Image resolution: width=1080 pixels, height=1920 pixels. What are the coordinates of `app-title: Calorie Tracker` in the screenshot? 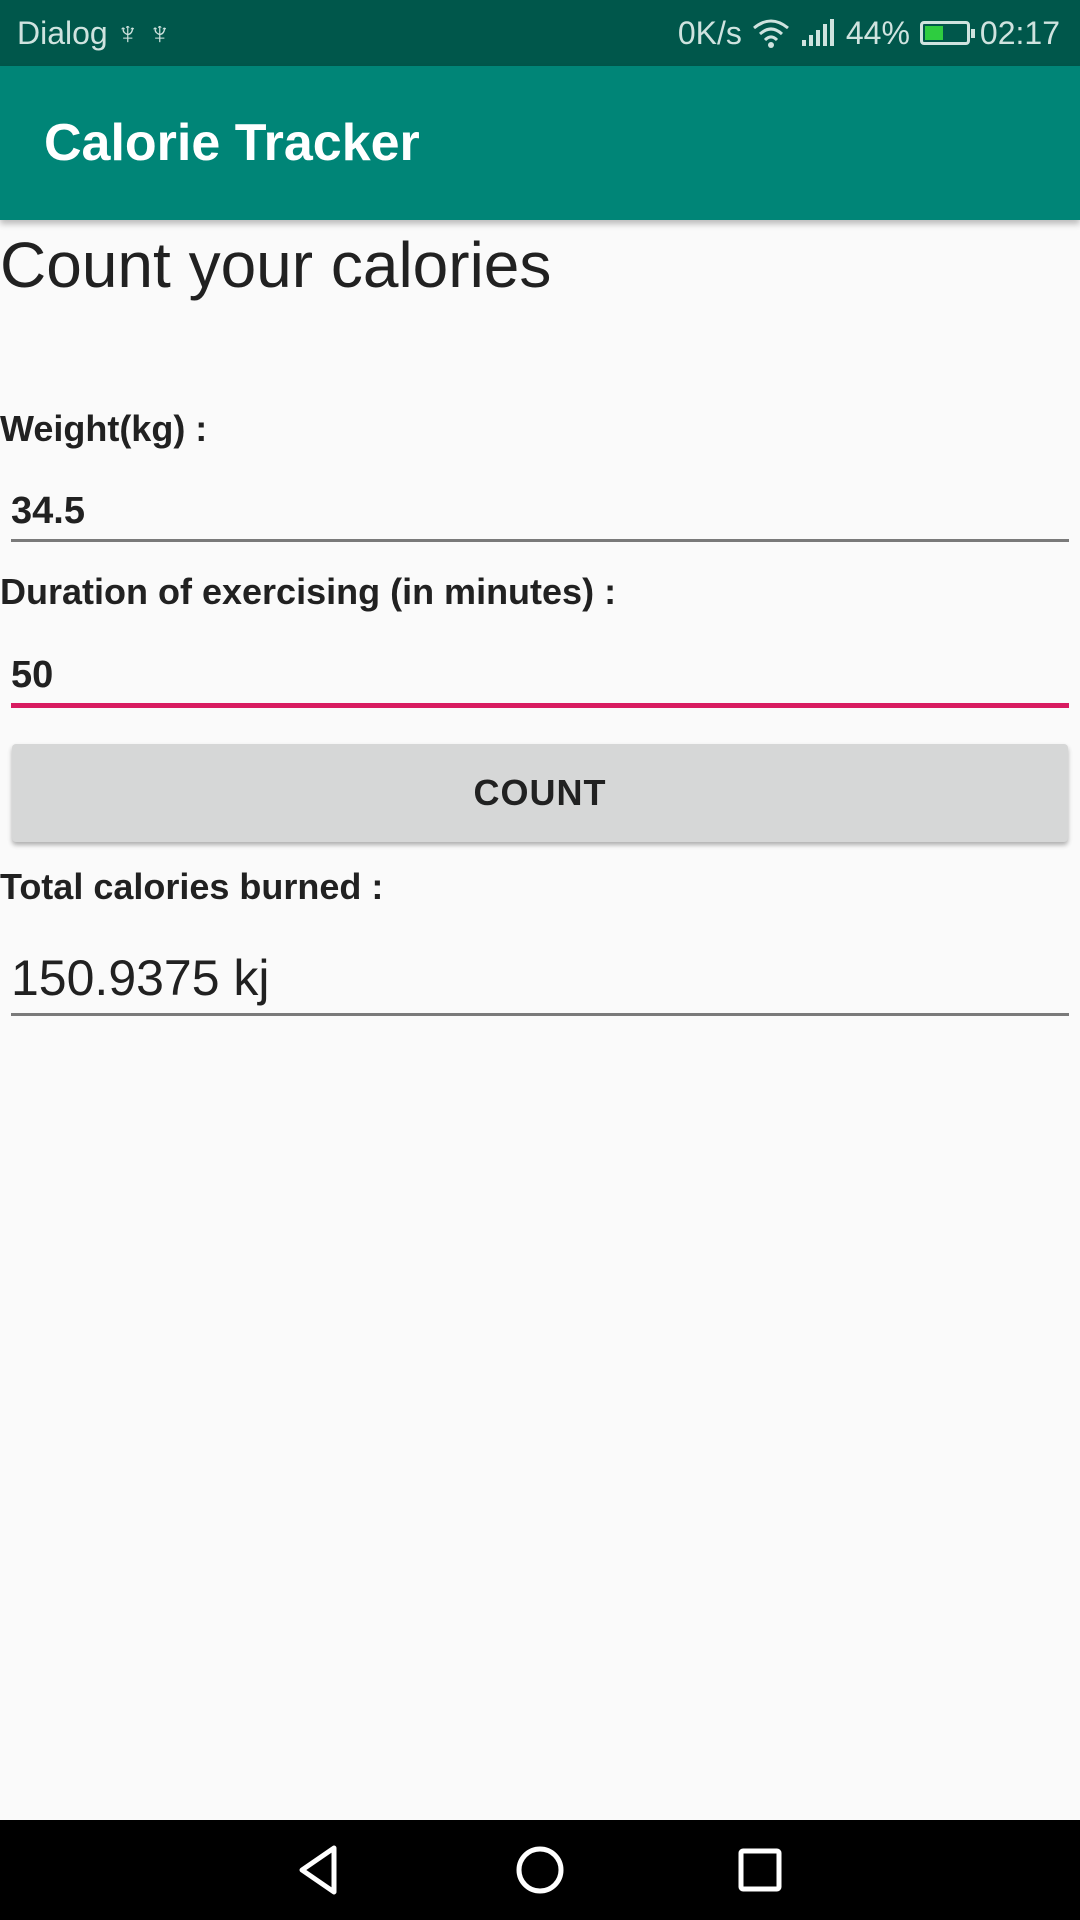 It's located at (232, 143).